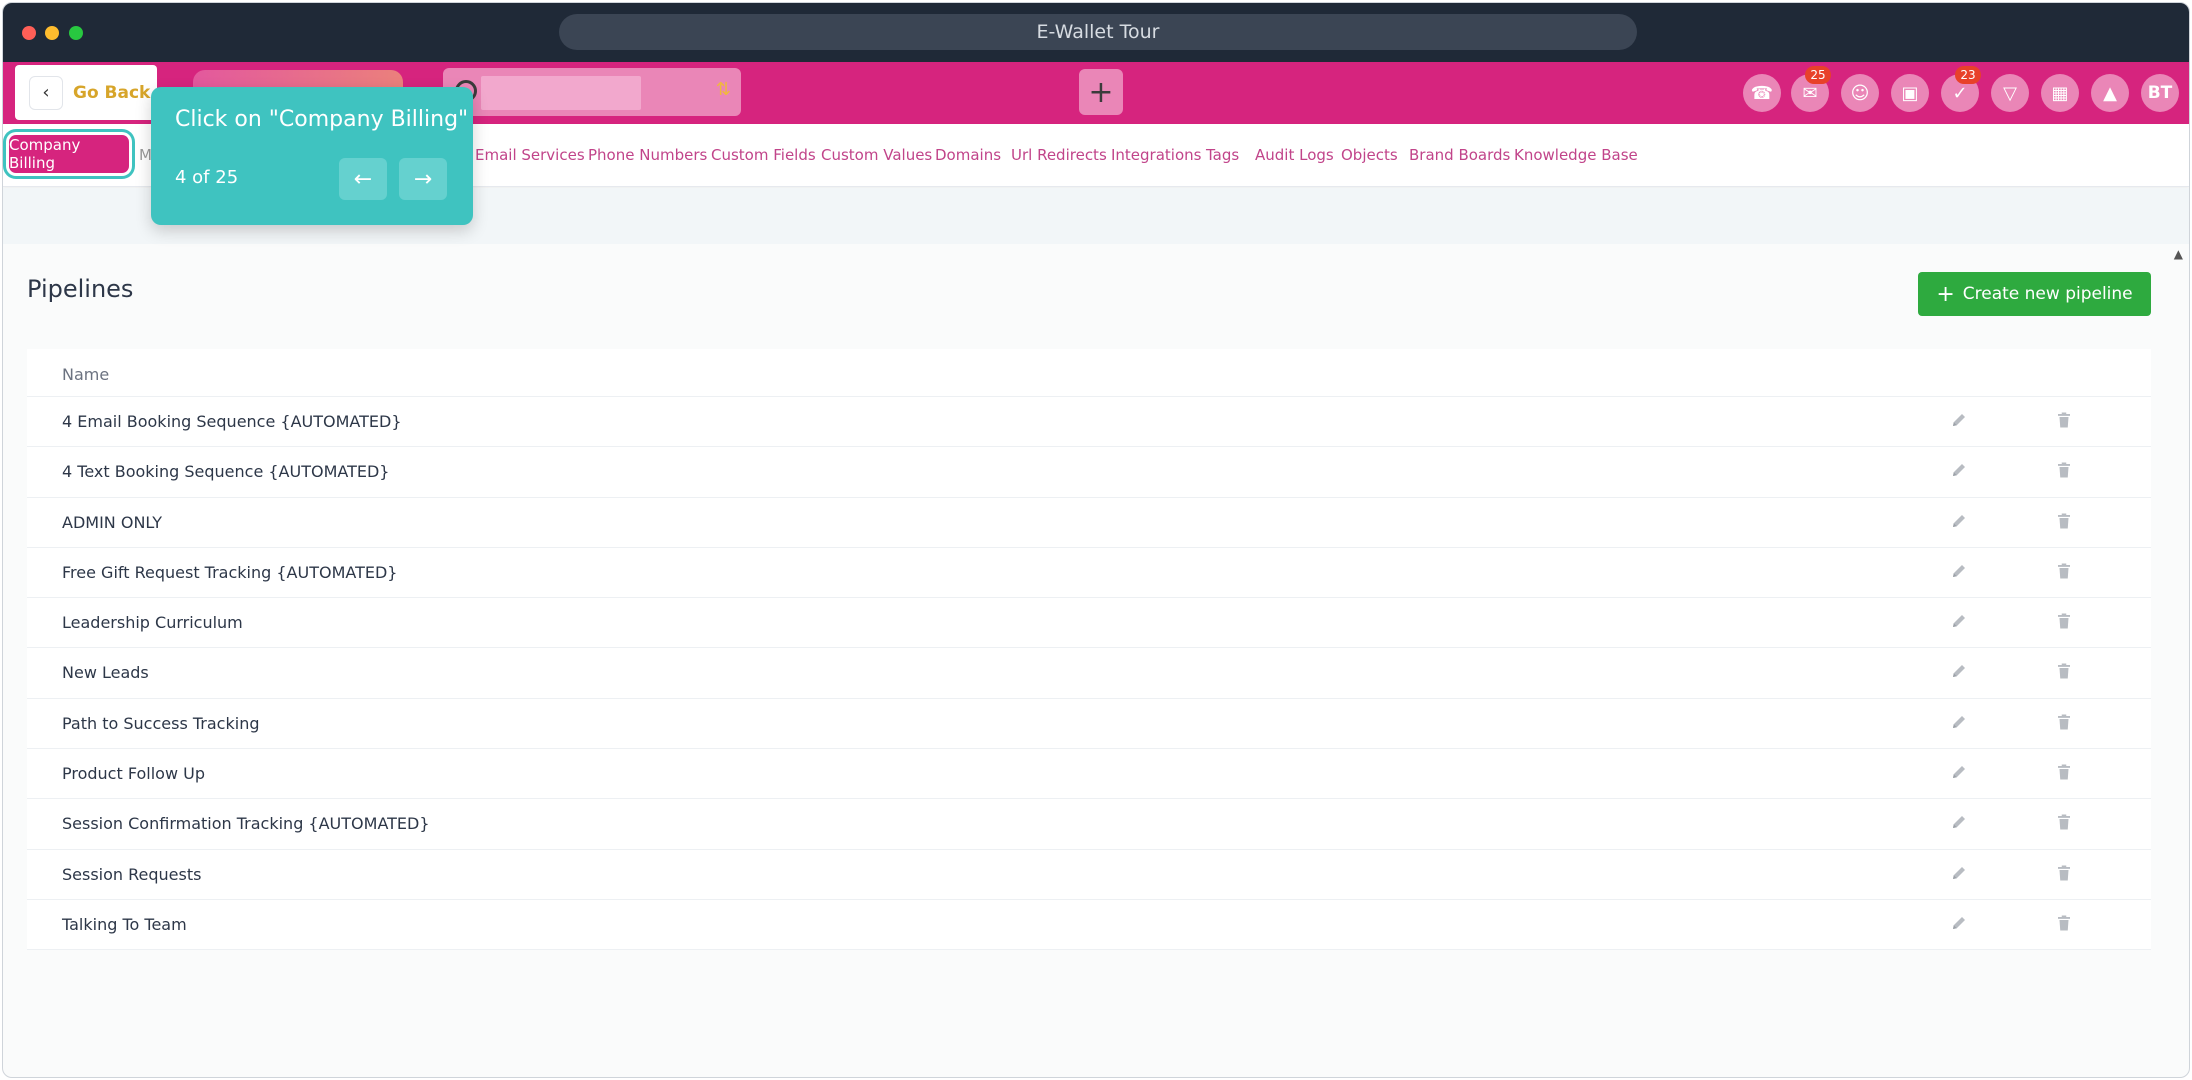  I want to click on nav-phone-numbers: Phone Numbers, so click(647, 155).